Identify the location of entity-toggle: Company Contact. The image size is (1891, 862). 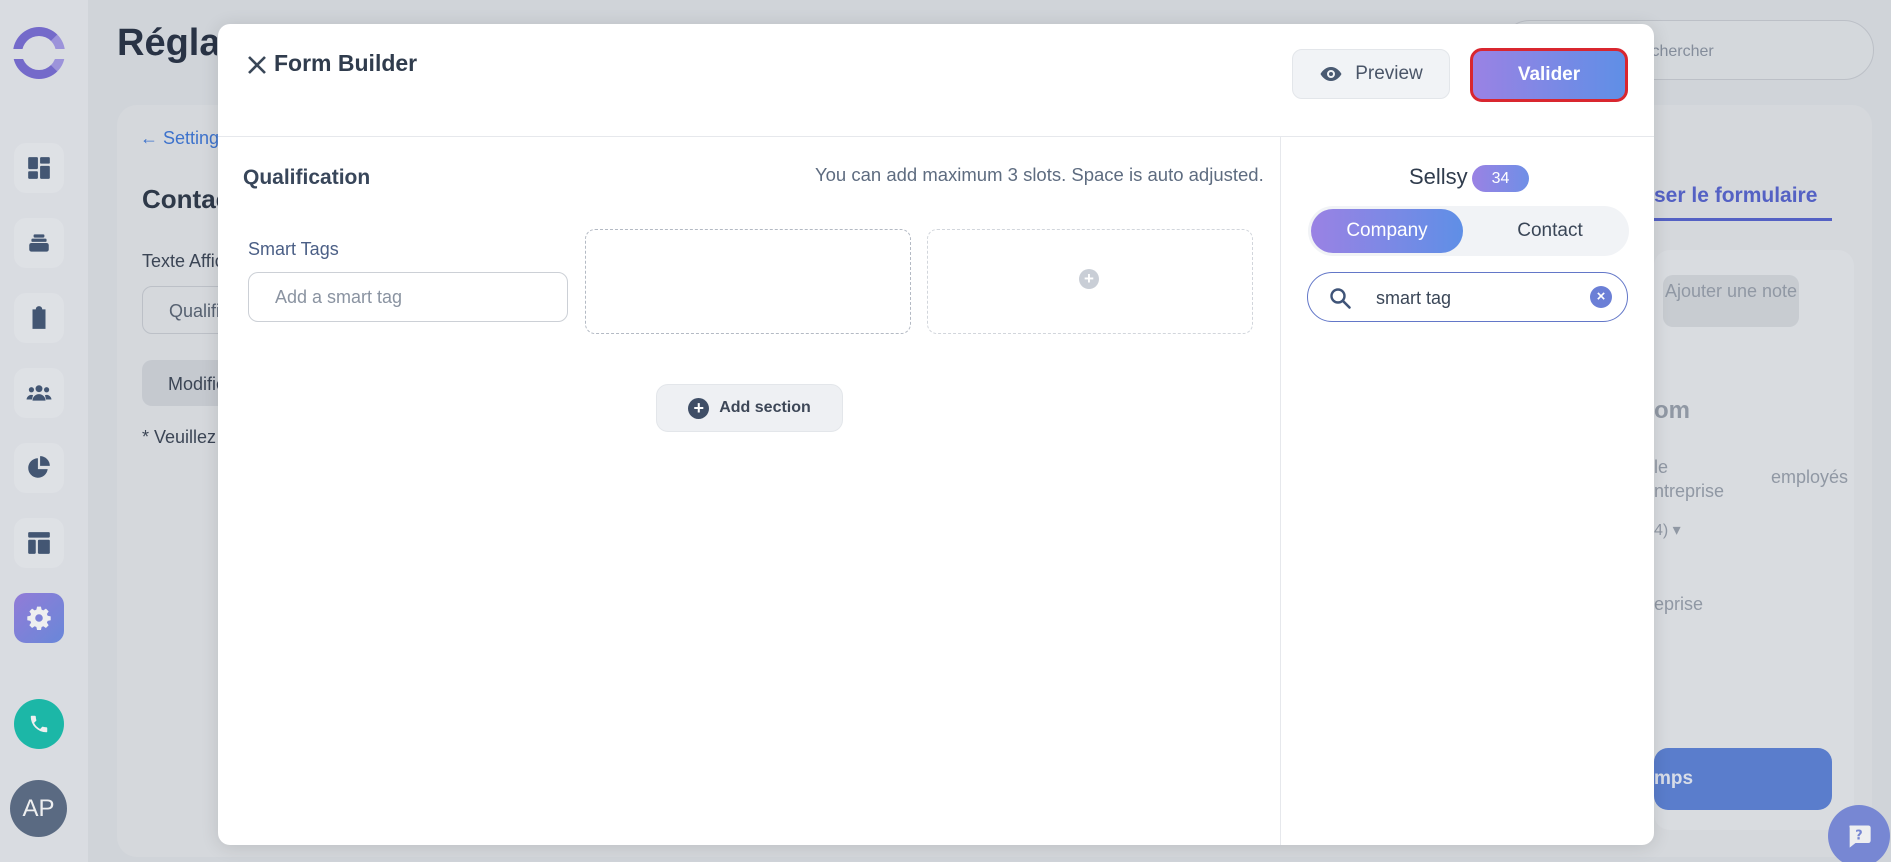
(1468, 231).